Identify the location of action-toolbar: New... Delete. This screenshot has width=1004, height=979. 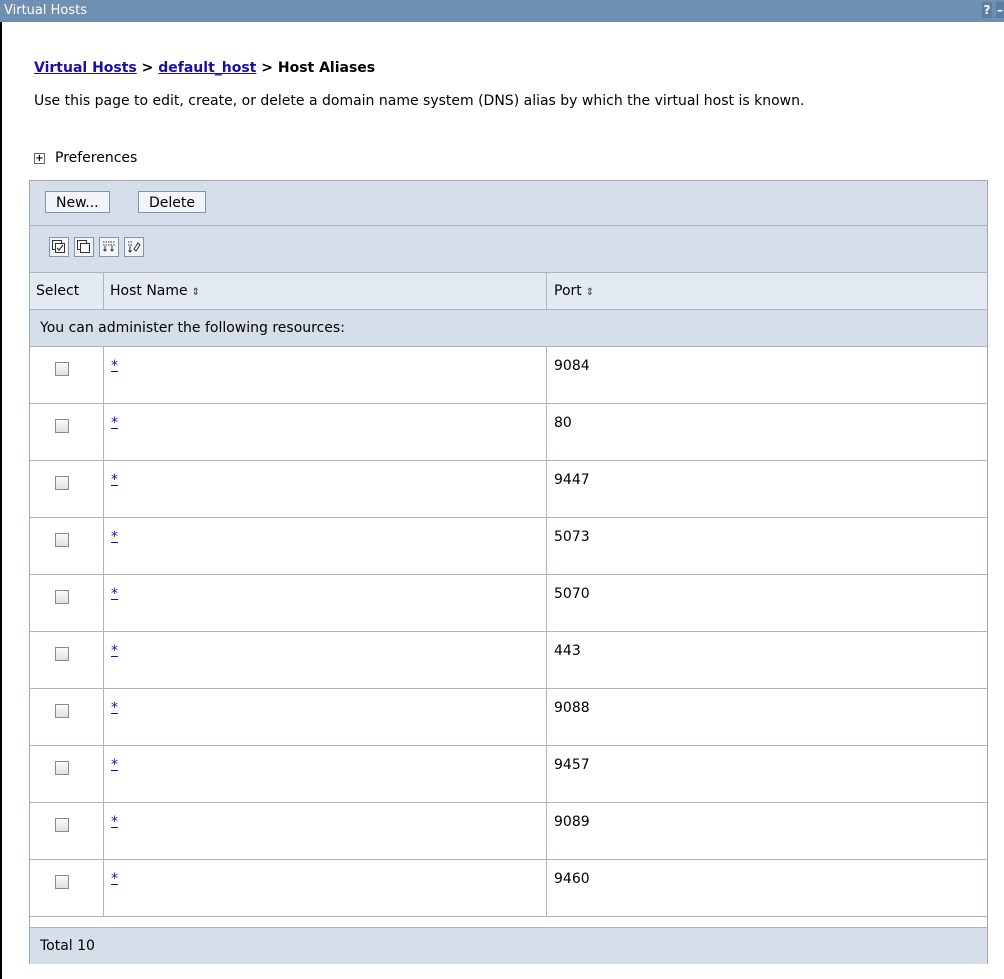
(508, 203).